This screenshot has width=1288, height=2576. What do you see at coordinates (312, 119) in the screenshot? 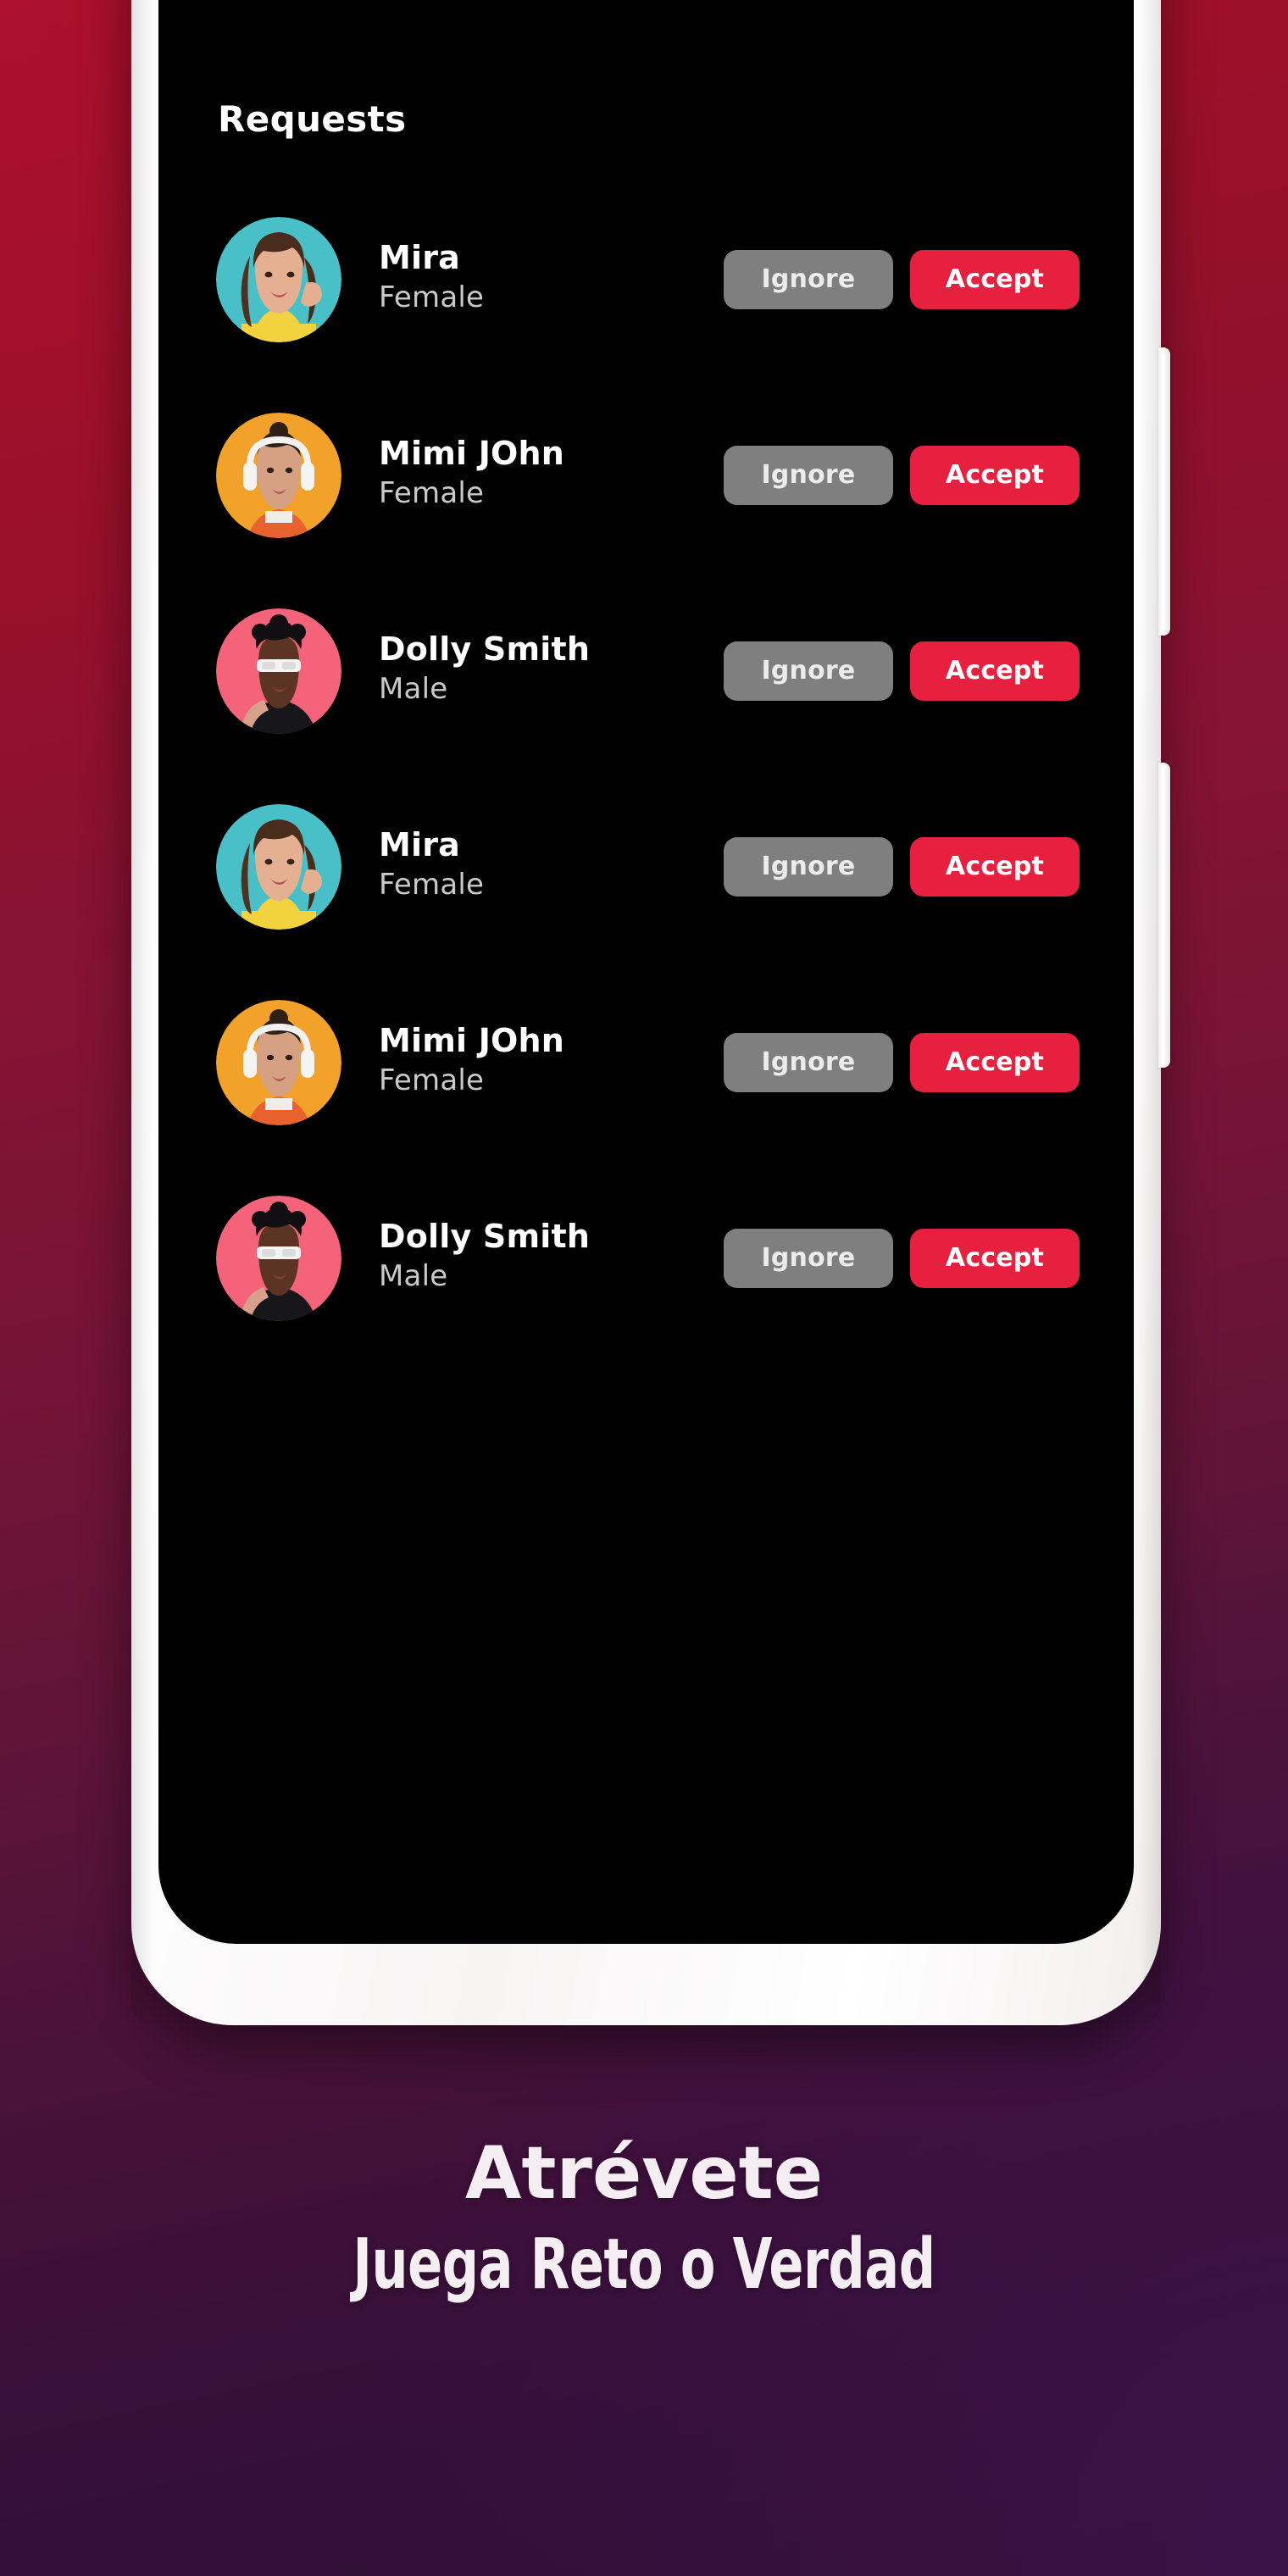
I see `page-title: Requests` at bounding box center [312, 119].